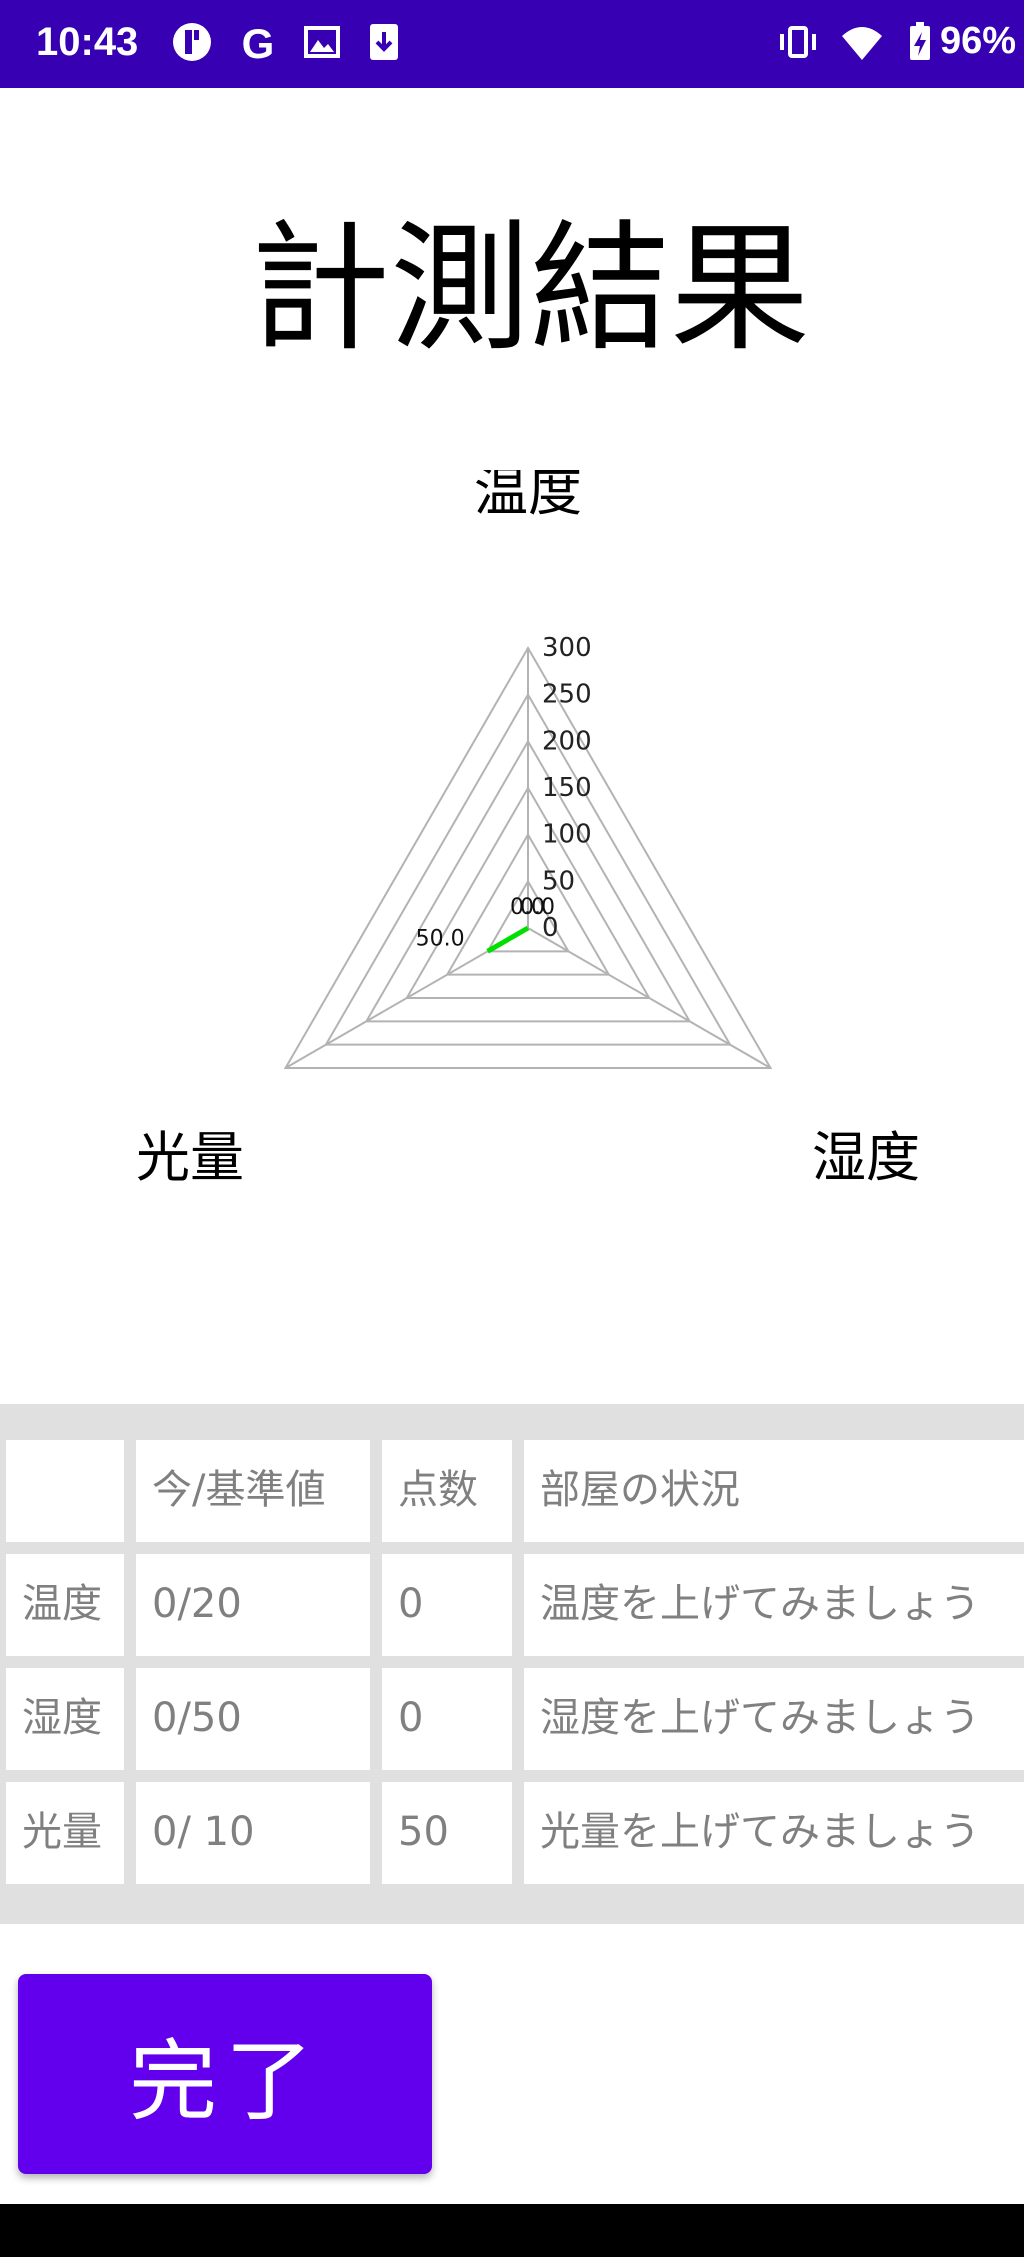 This screenshot has width=1024, height=2257. What do you see at coordinates (384, 42) in the screenshot?
I see `download-icon` at bounding box center [384, 42].